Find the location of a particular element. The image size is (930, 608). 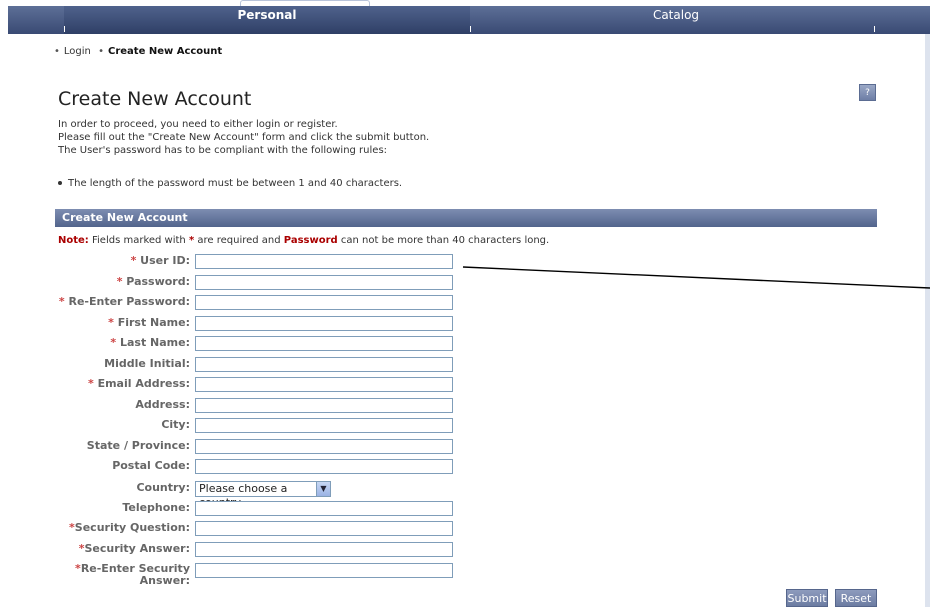

annotation-line-layer is located at coordinates (696, 277).